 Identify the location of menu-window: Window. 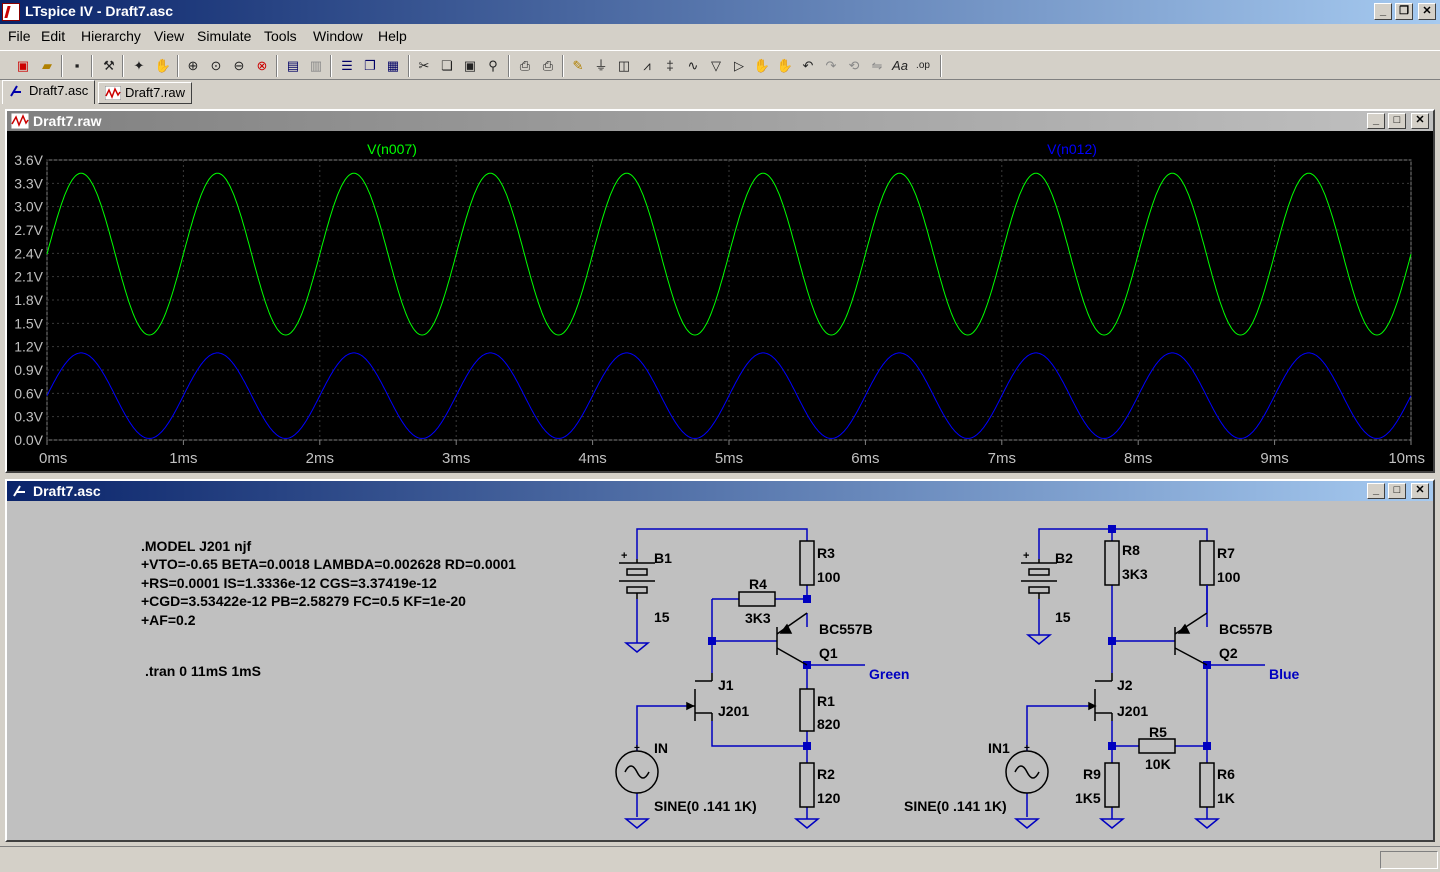
(338, 36).